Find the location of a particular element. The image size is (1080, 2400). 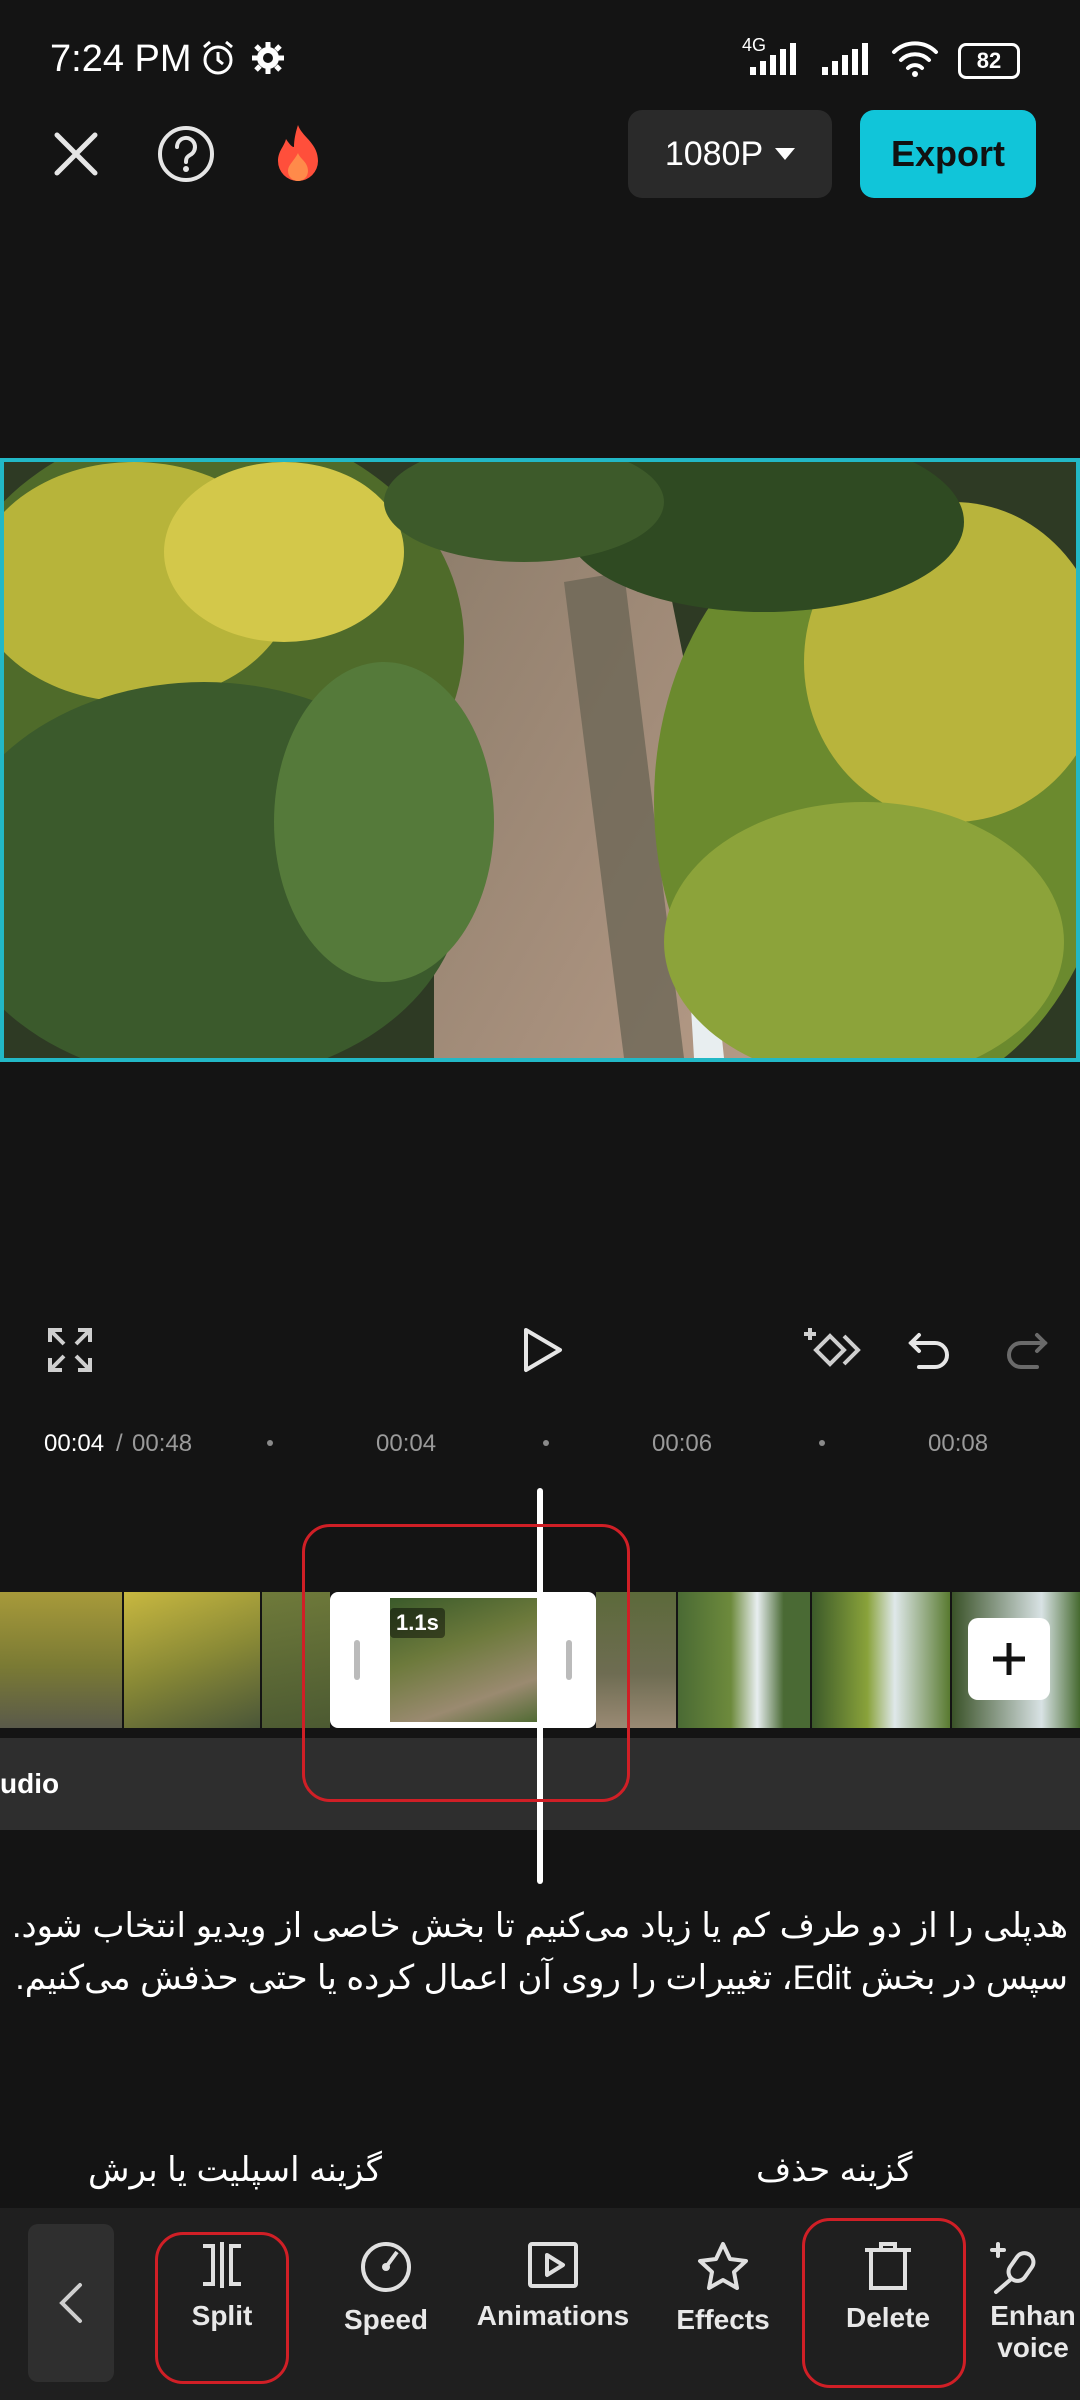

total-time: 00:48 is located at coordinates (162, 1443).